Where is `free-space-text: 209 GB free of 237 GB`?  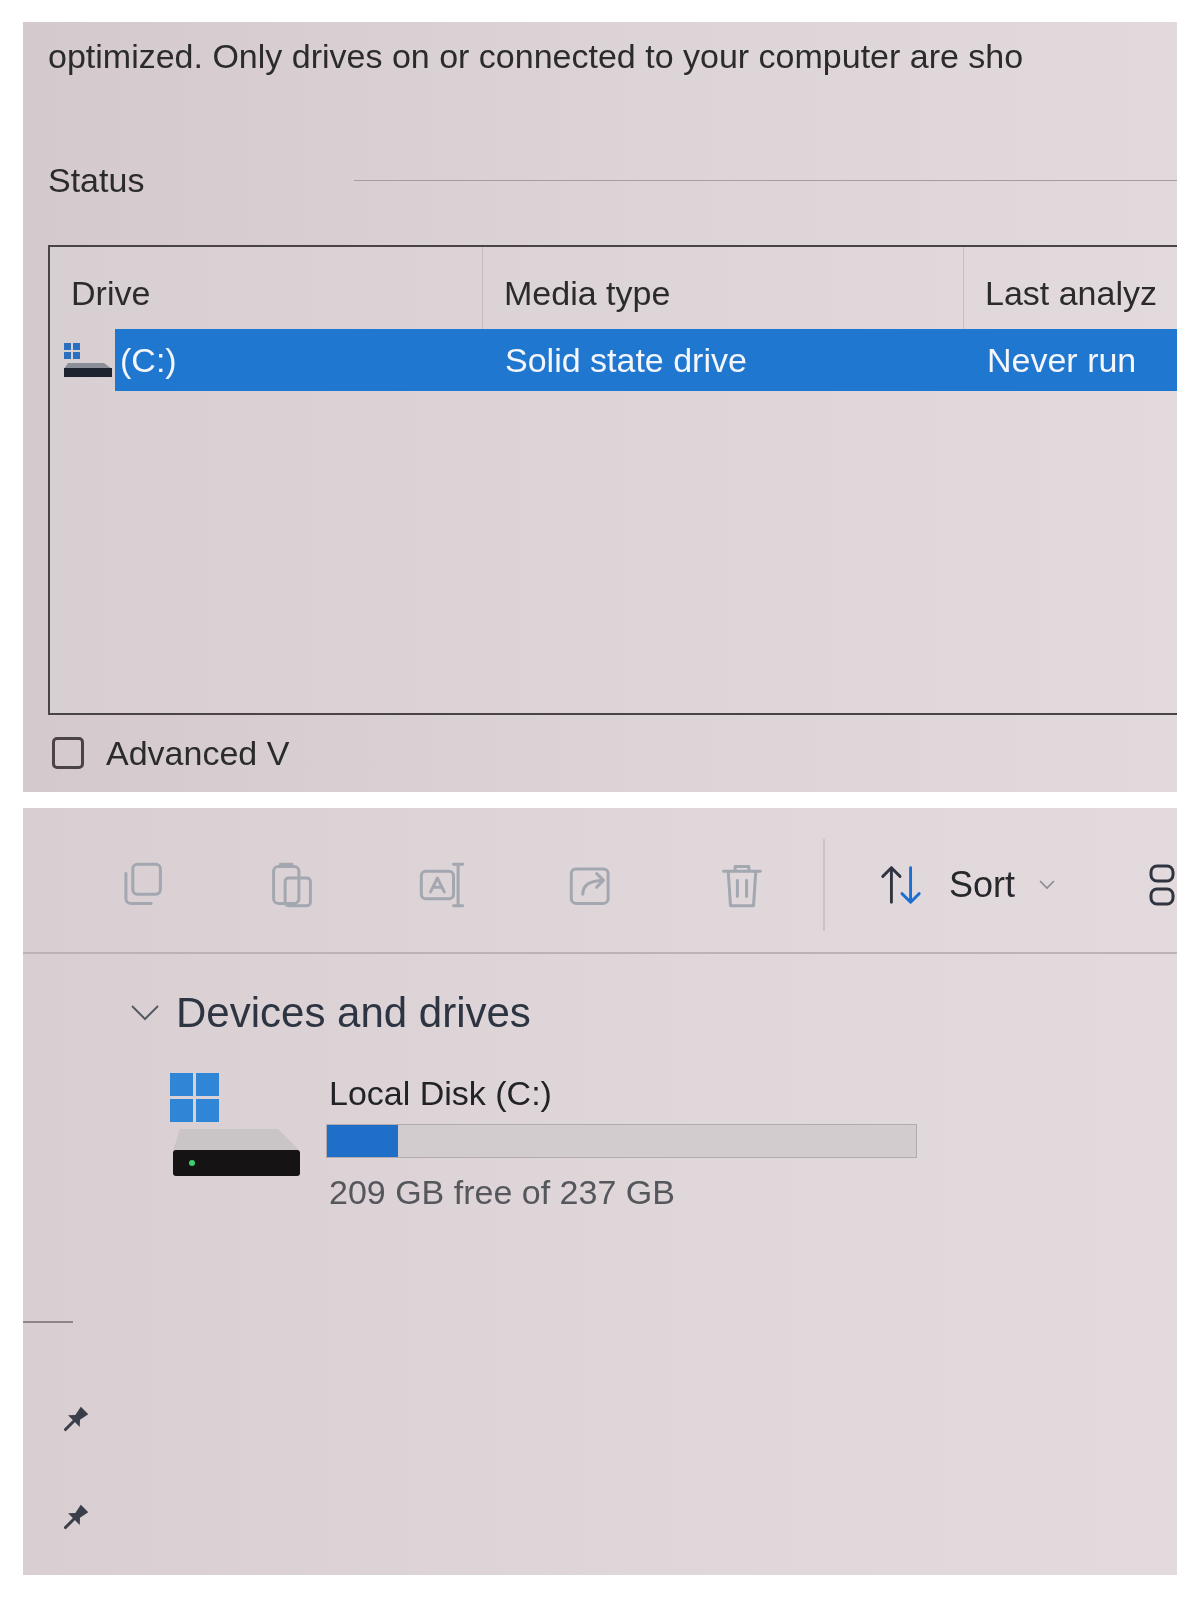
free-space-text: 209 GB free of 237 GB is located at coordinates (502, 1192).